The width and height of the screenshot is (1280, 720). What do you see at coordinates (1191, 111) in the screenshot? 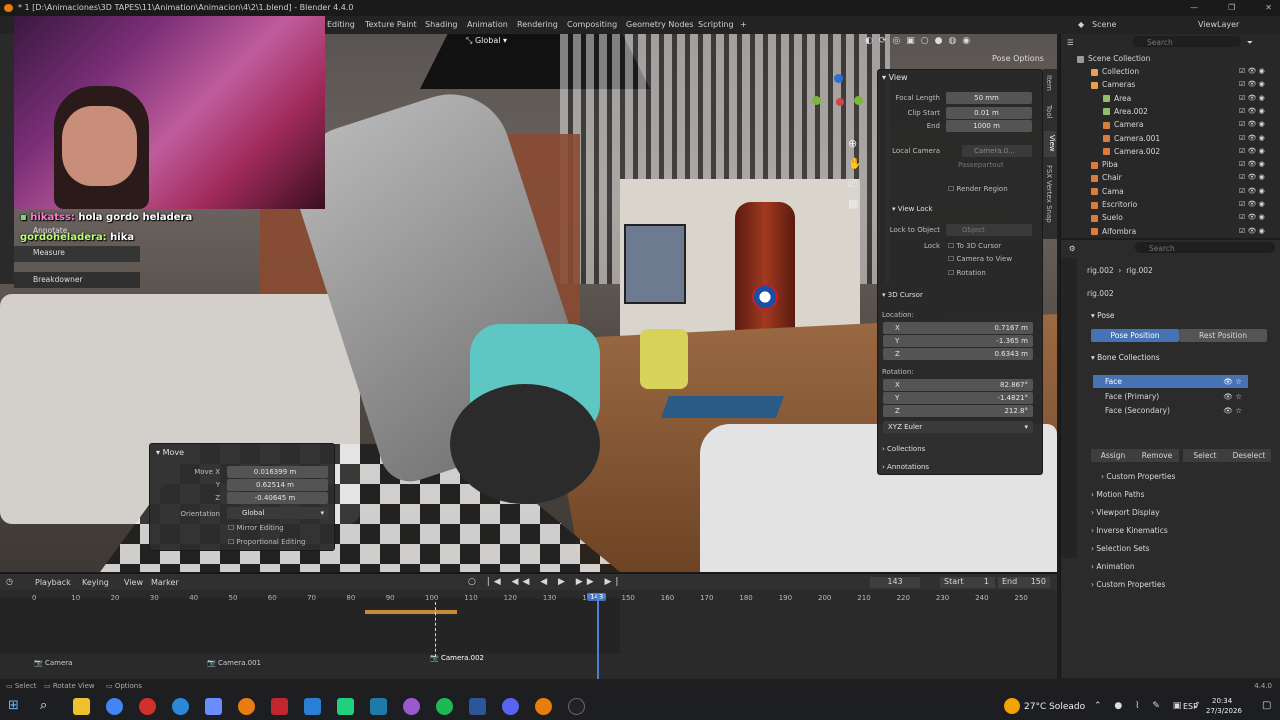
I see `outliner-item: Area.002 ☑ 👁 ◉` at bounding box center [1191, 111].